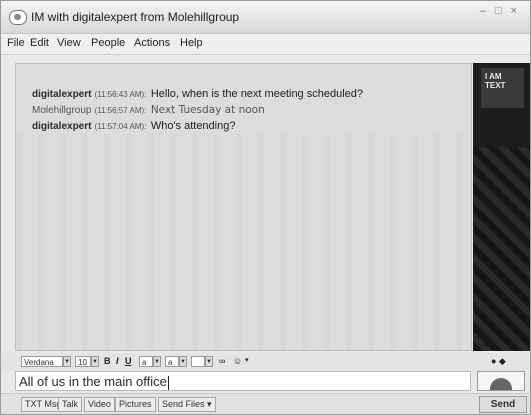  I want to click on ad-panel: I AM TEXT, so click(501, 207).